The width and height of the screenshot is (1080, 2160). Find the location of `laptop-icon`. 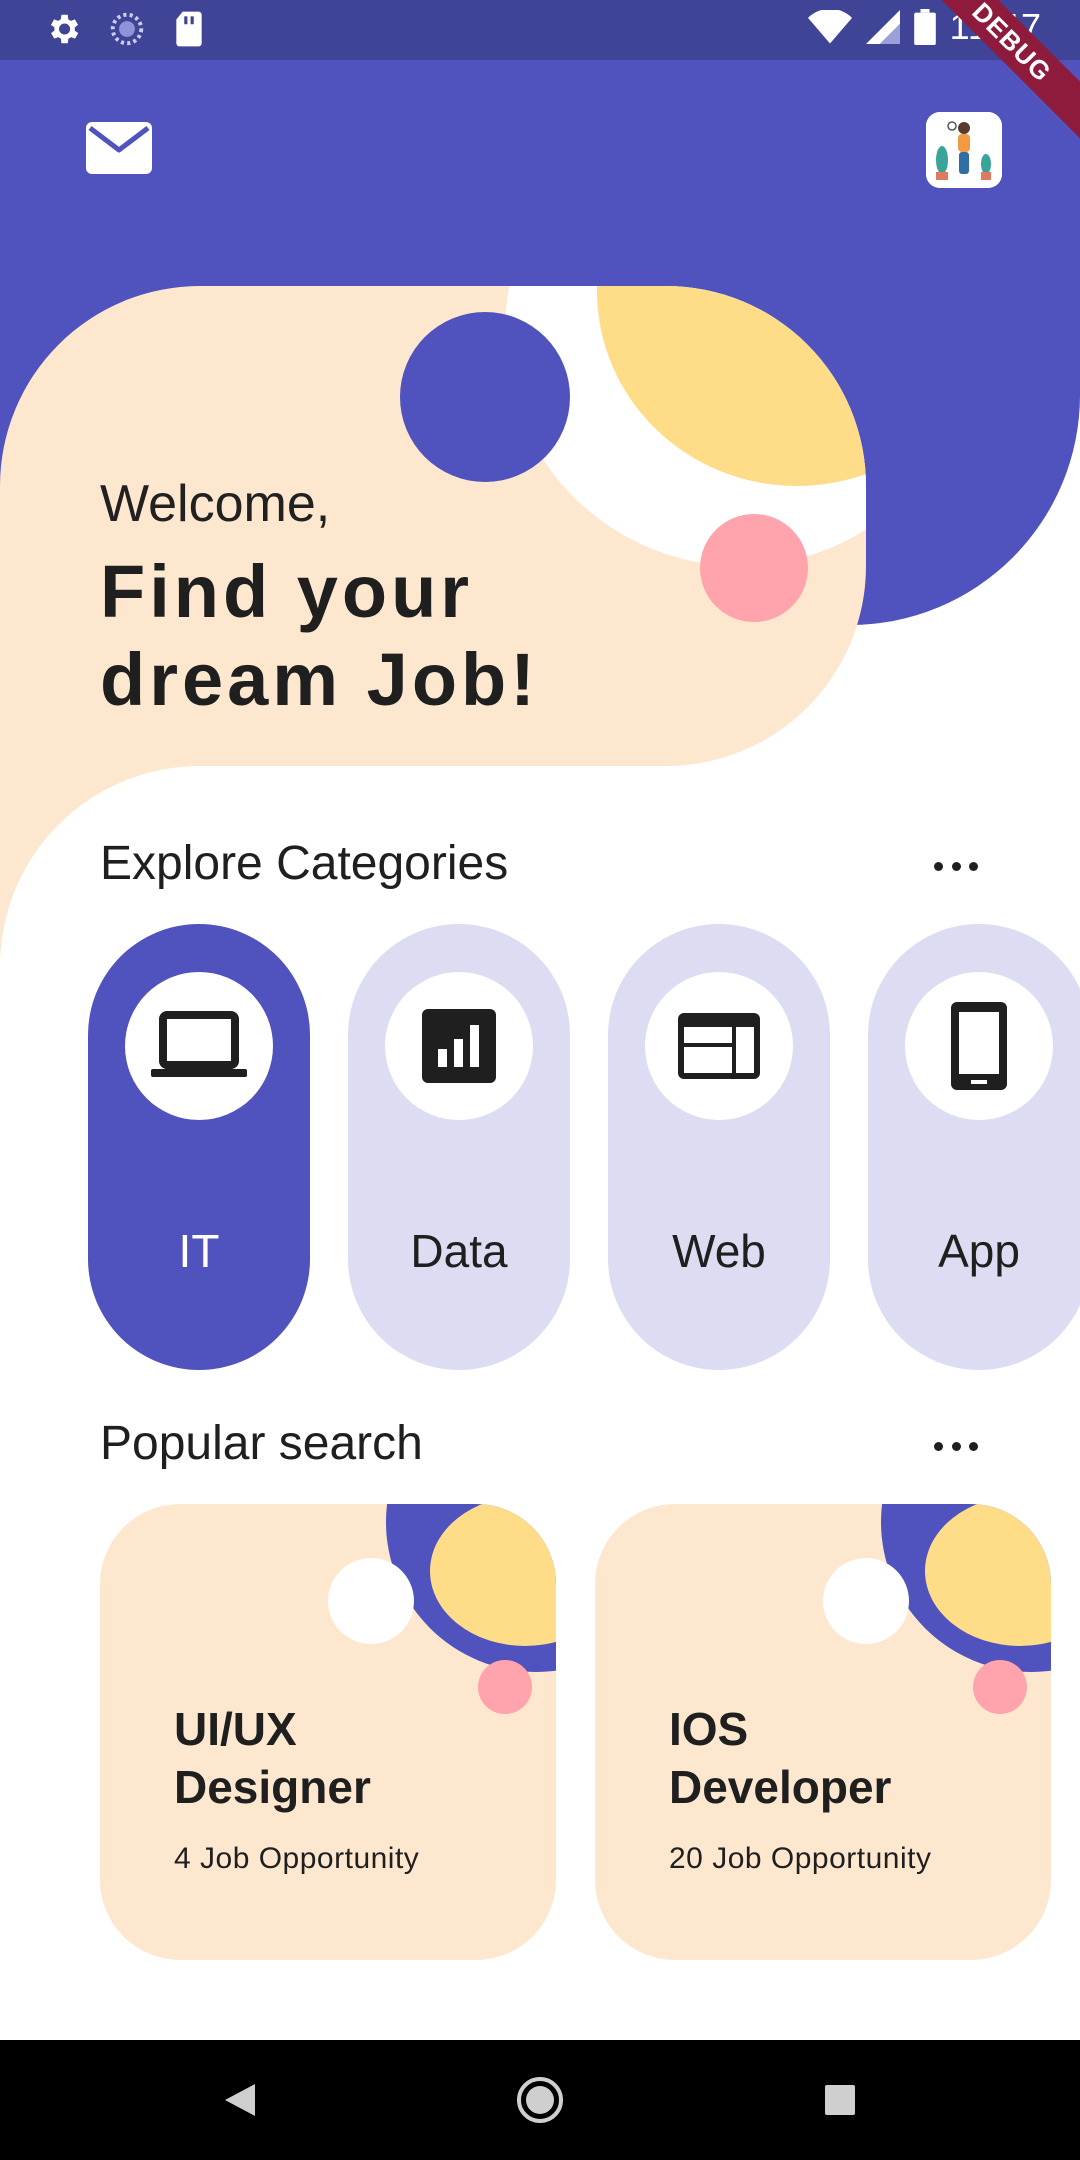

laptop-icon is located at coordinates (199, 1044).